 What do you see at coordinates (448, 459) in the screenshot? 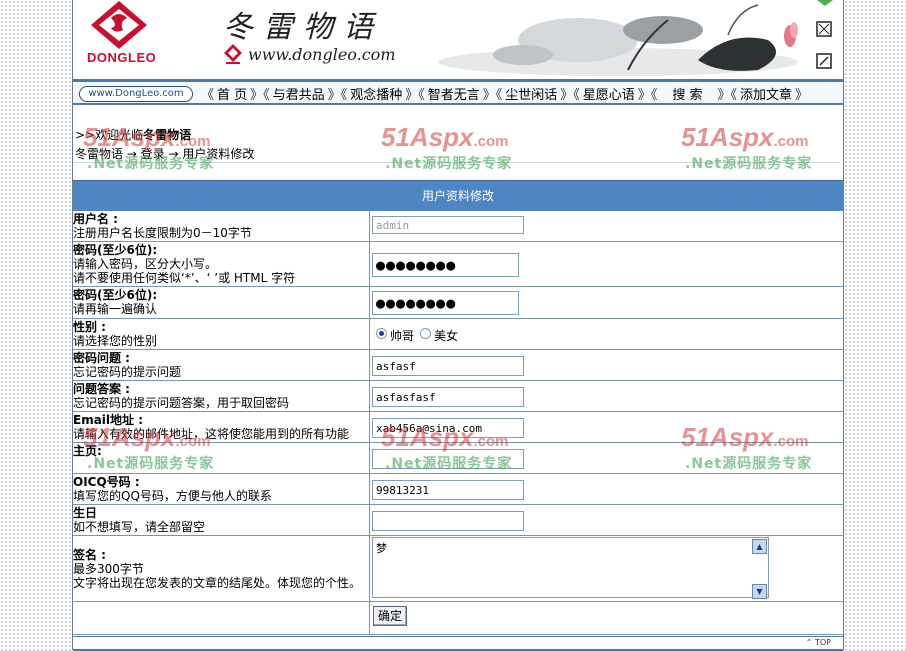
I see `homepage-input` at bounding box center [448, 459].